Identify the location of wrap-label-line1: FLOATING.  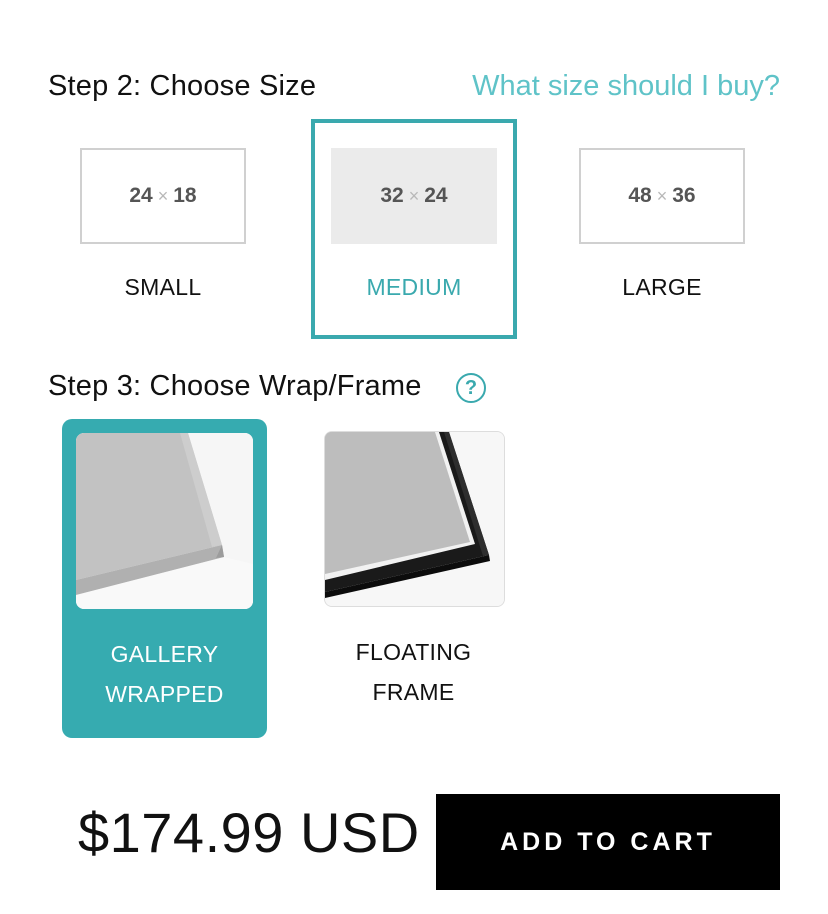
(413, 652).